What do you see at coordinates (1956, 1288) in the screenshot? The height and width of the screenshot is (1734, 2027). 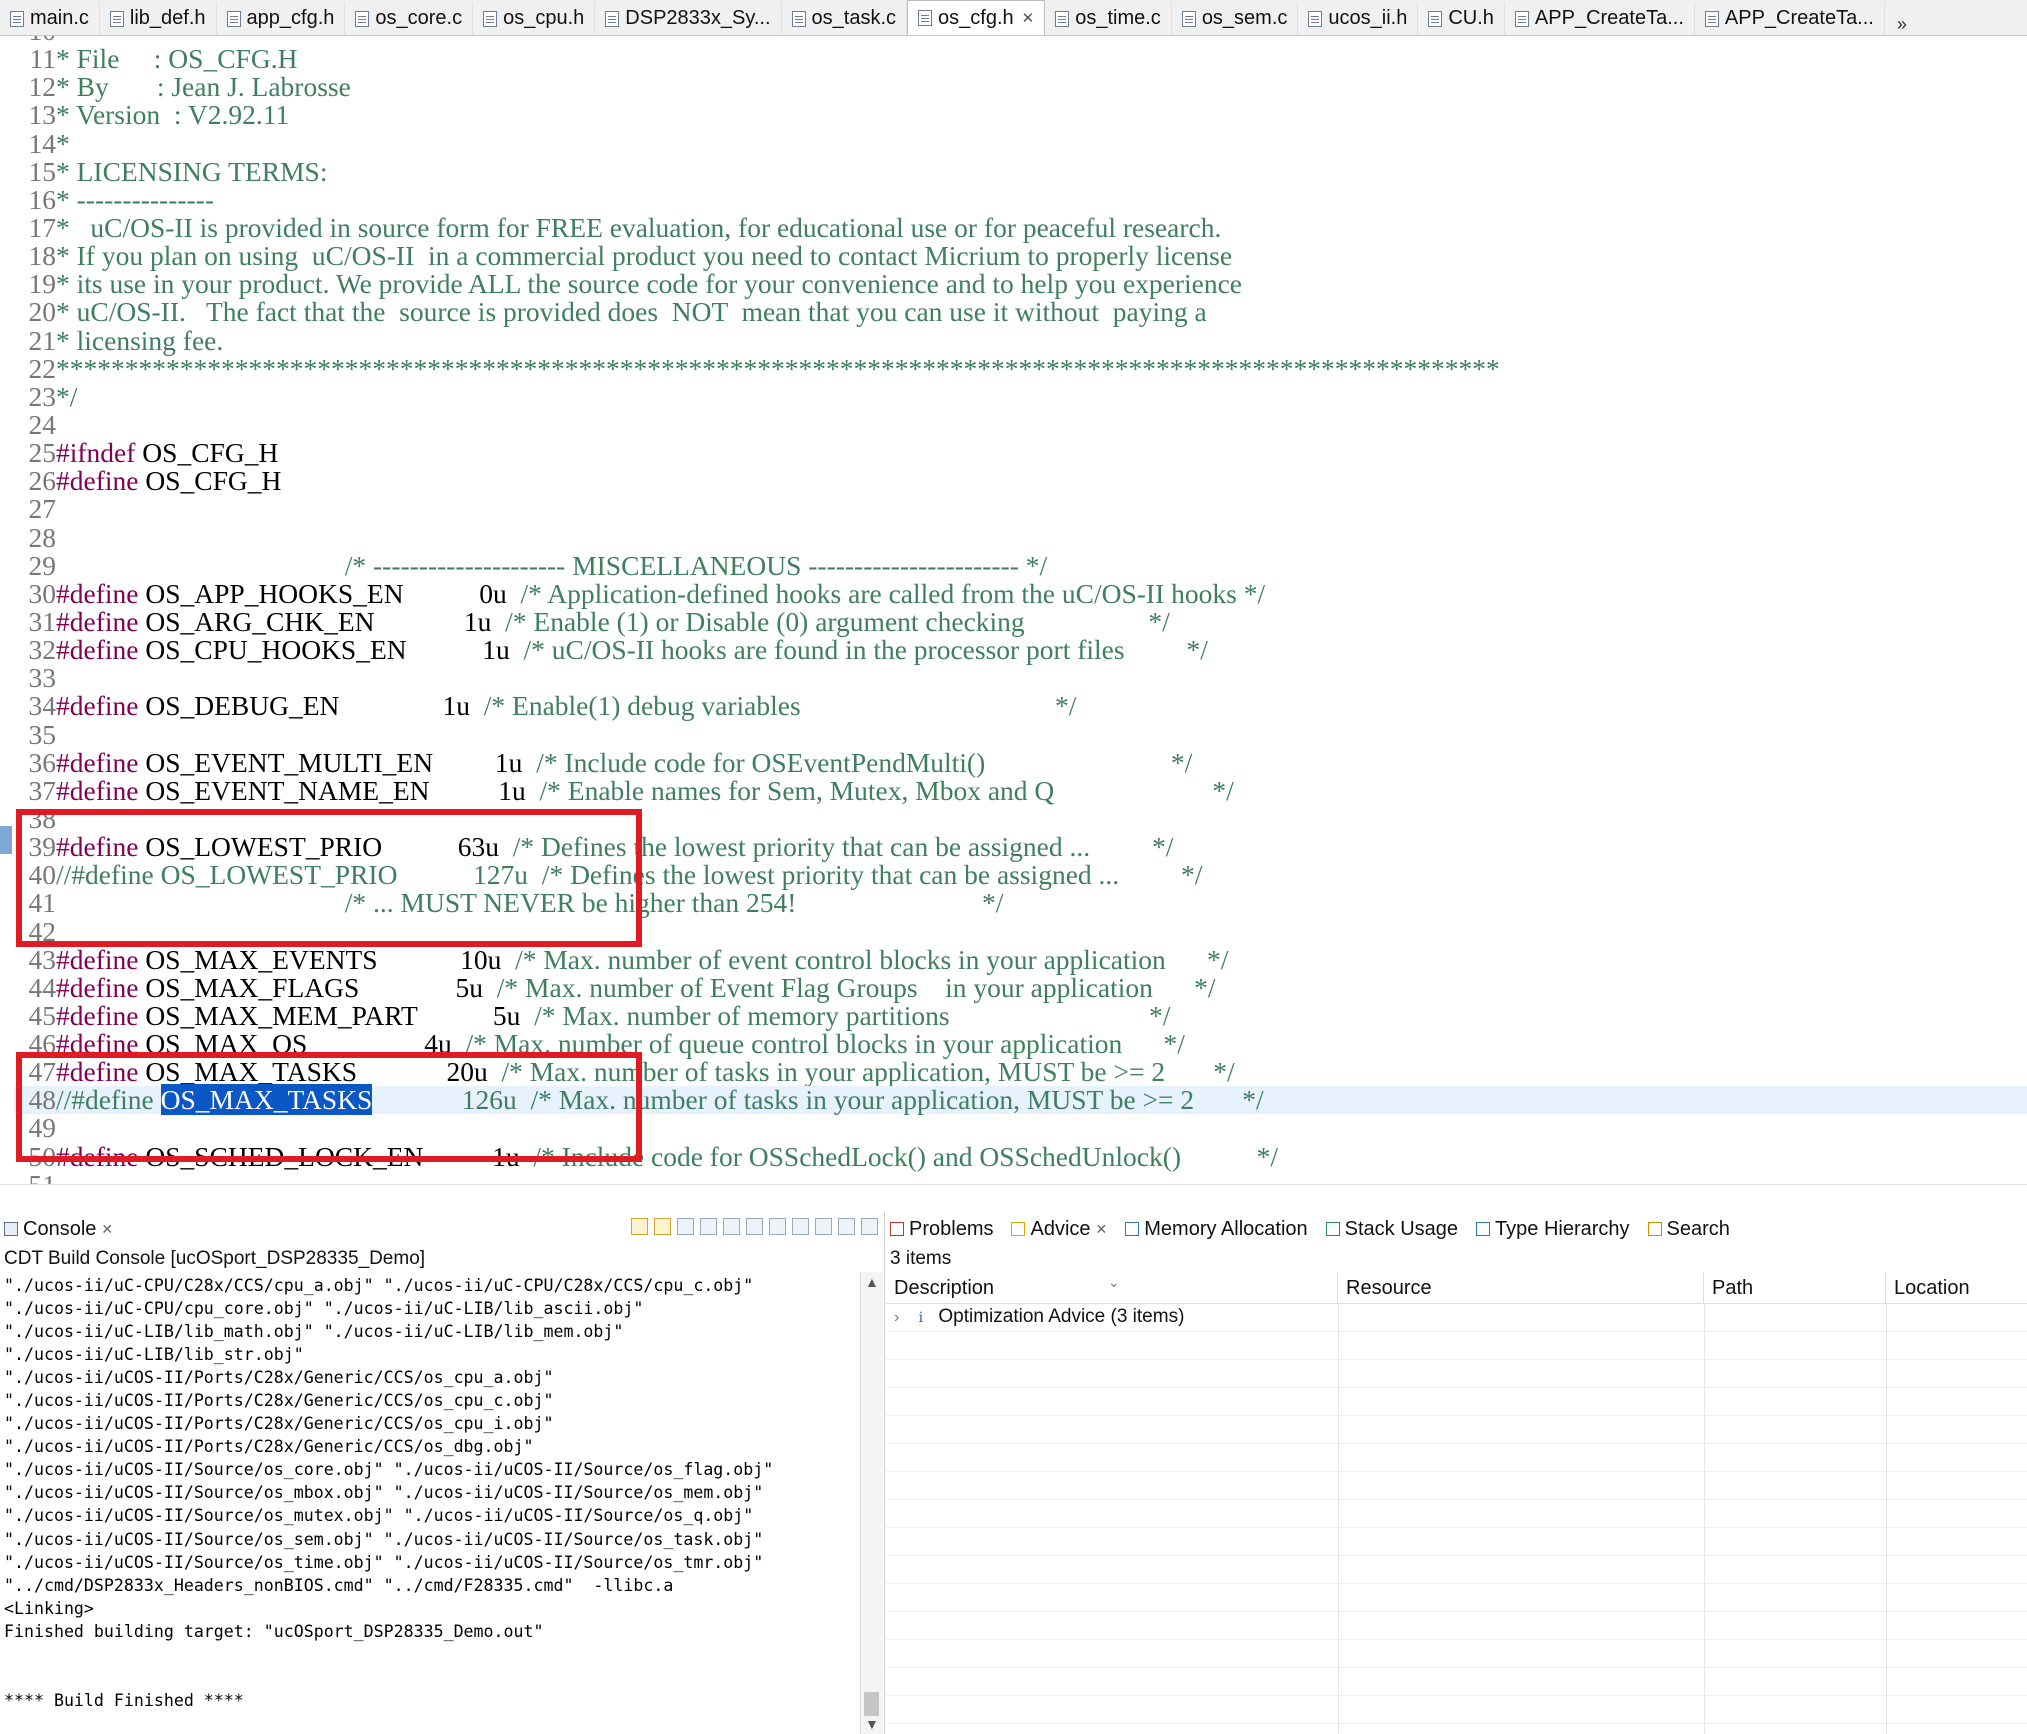 I see `column-location: Location` at bounding box center [1956, 1288].